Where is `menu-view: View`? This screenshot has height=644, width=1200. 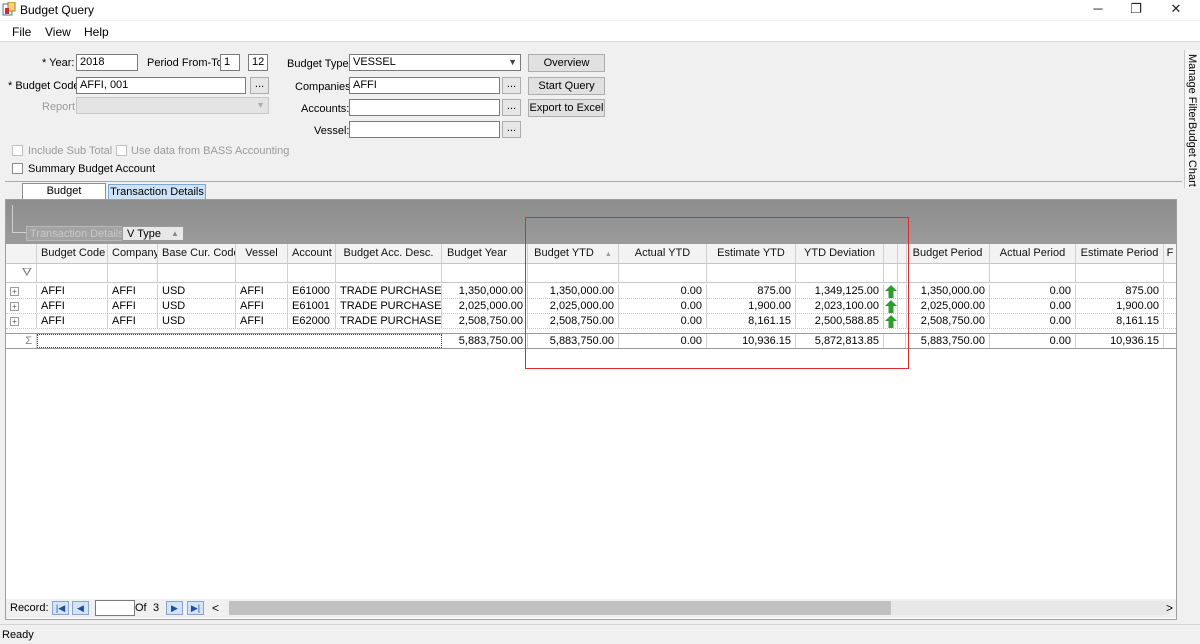
menu-view: View is located at coordinates (58, 32).